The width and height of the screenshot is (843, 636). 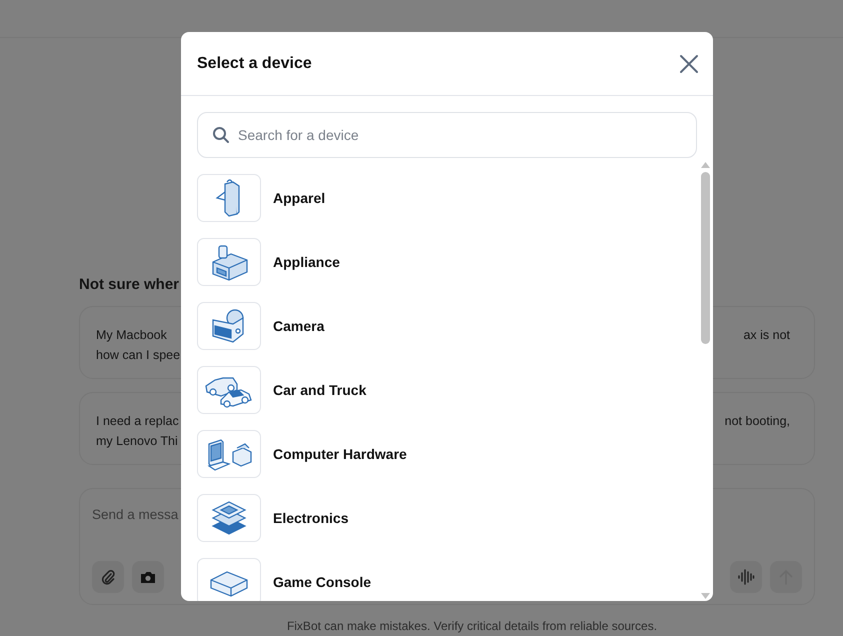 I want to click on suggestion-text: ax is not, so click(x=766, y=335).